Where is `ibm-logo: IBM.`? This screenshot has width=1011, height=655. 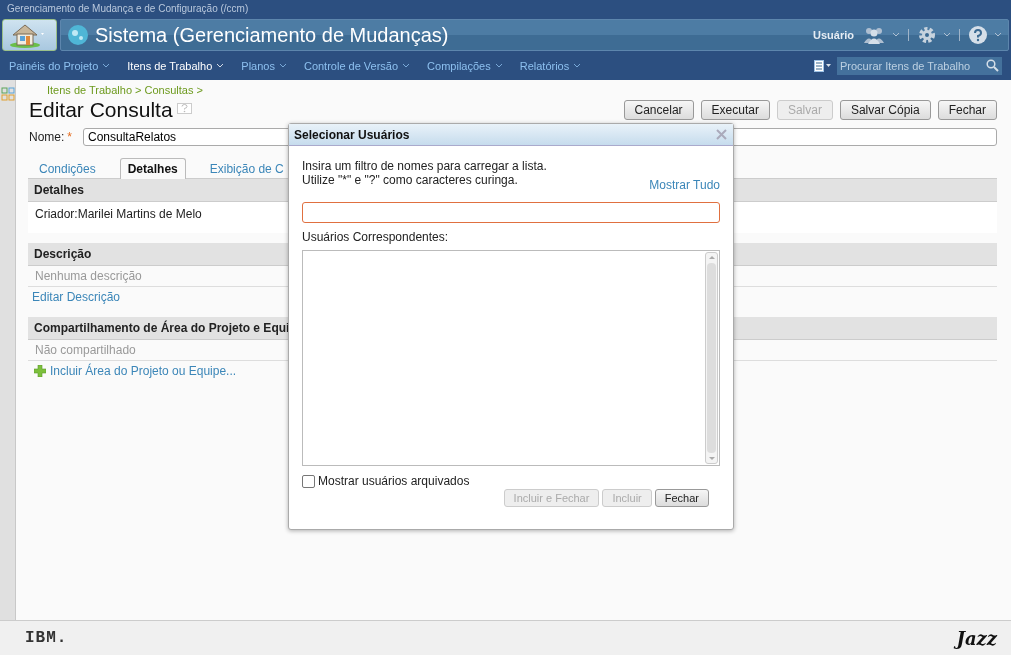
ibm-logo: IBM. is located at coordinates (46, 638).